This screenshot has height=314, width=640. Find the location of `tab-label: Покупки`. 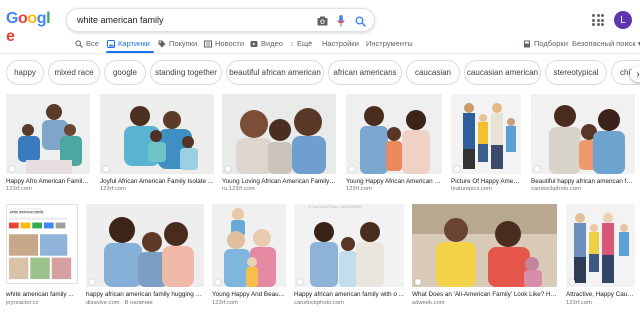

tab-label: Покупки is located at coordinates (183, 43).